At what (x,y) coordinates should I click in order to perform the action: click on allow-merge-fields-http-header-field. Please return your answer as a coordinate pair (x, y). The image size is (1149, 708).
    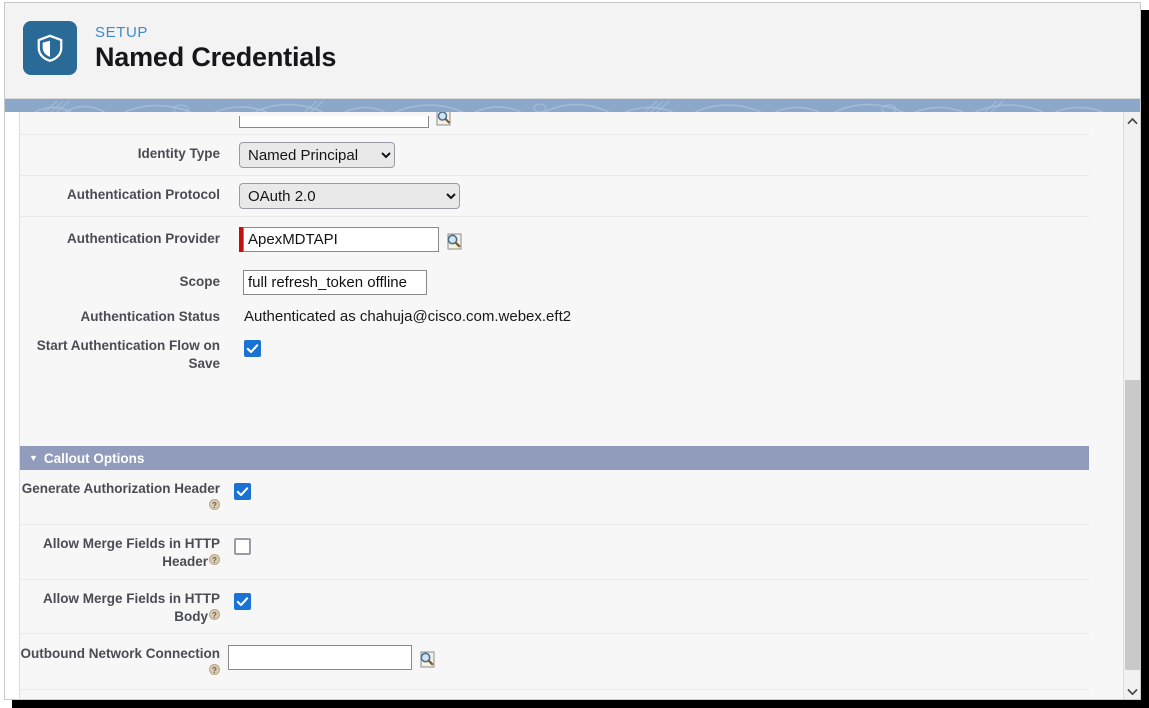
    Looking at the image, I should click on (658, 543).